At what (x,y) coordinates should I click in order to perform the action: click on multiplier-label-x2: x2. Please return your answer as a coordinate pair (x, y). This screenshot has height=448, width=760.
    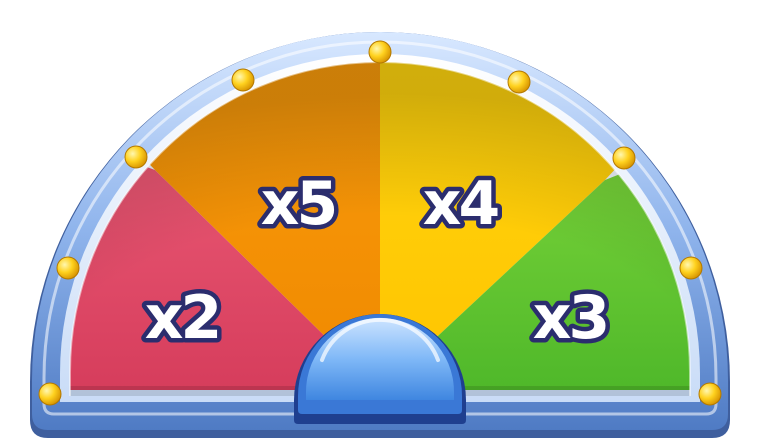
    Looking at the image, I should click on (182, 318).